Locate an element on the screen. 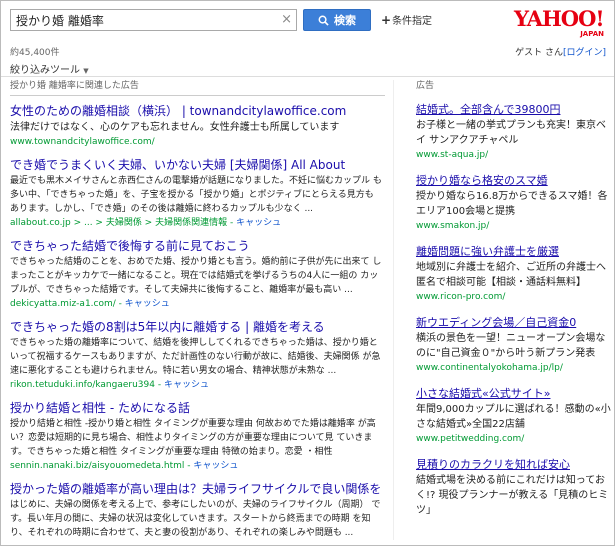  side-ad-desc: 授かり婚なら16.8万からできるスマ婚！各エリア100会場と提携 is located at coordinates (512, 204).